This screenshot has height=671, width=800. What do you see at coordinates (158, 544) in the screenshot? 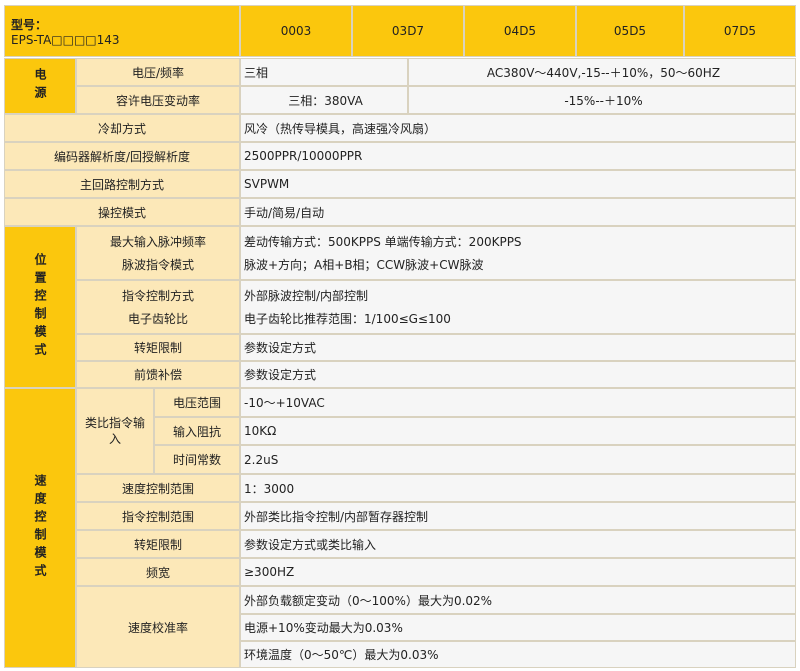
I see `speed-torque-label: 转矩限制` at bounding box center [158, 544].